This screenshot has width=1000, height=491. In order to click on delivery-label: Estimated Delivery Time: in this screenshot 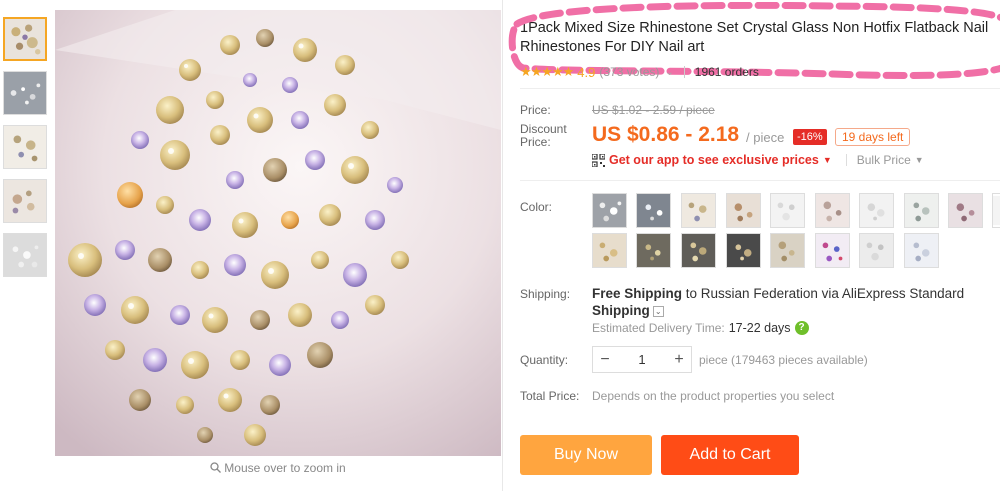, I will do `click(658, 328)`.